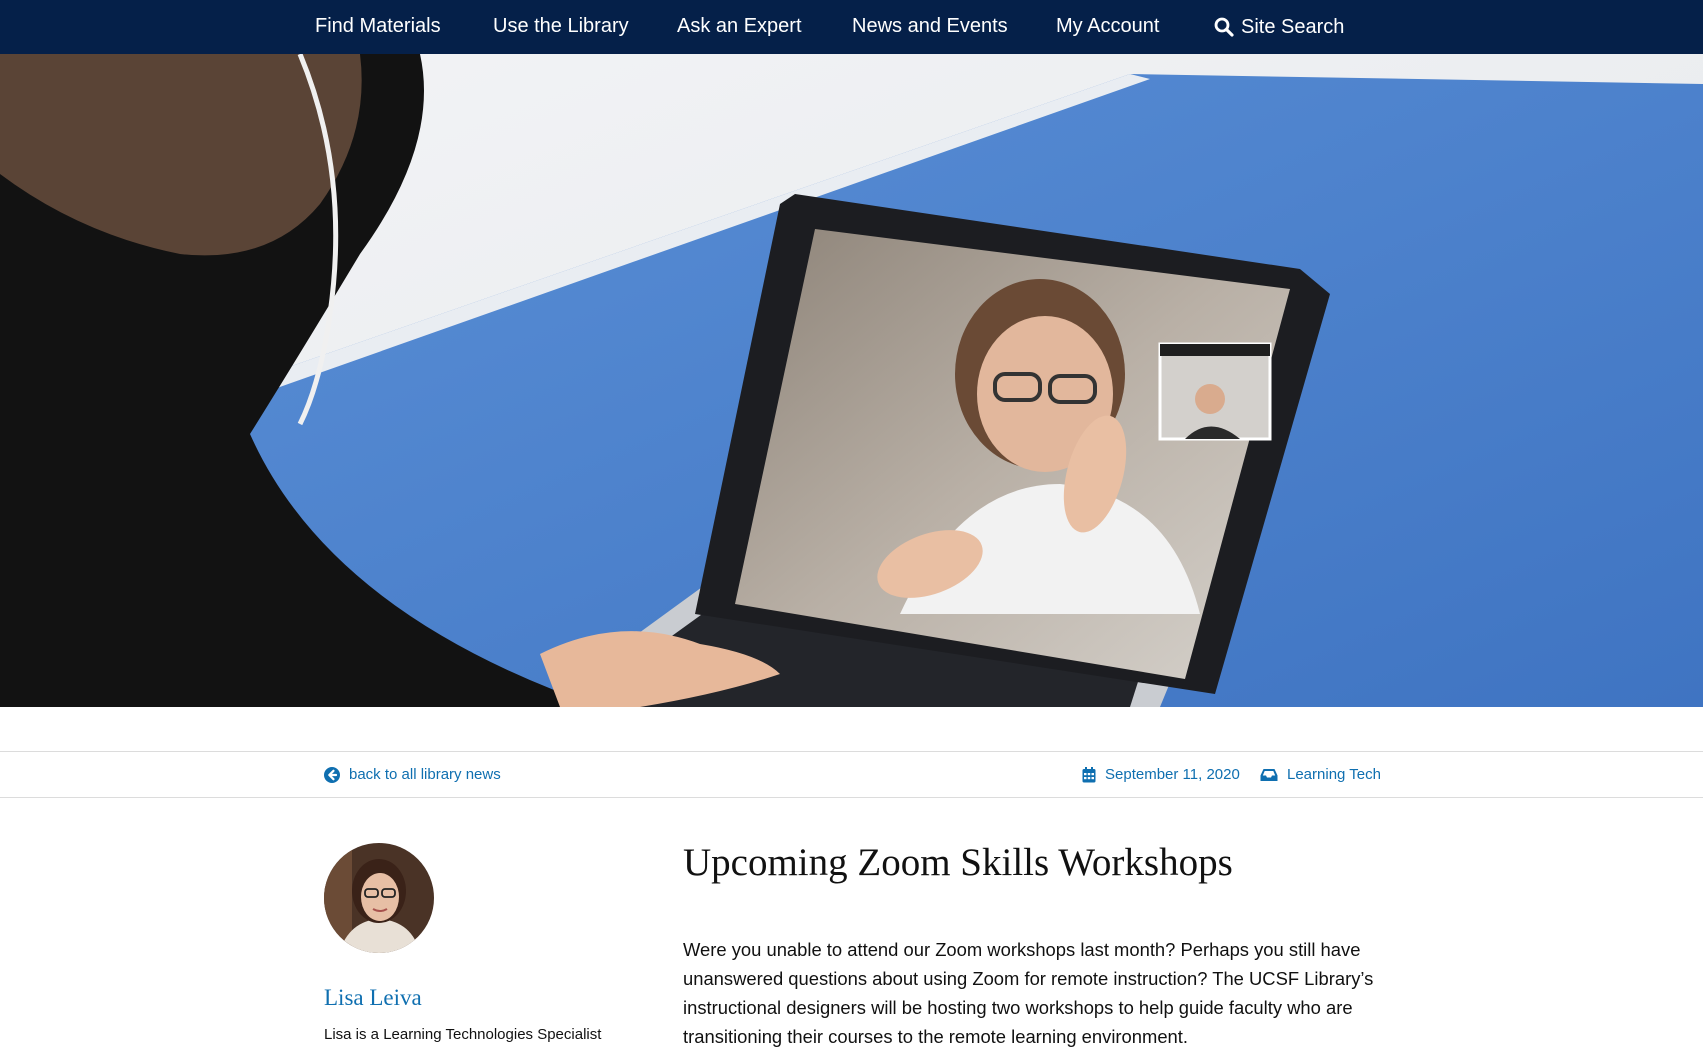  I want to click on back-to-news-label: back to all library news, so click(425, 774).